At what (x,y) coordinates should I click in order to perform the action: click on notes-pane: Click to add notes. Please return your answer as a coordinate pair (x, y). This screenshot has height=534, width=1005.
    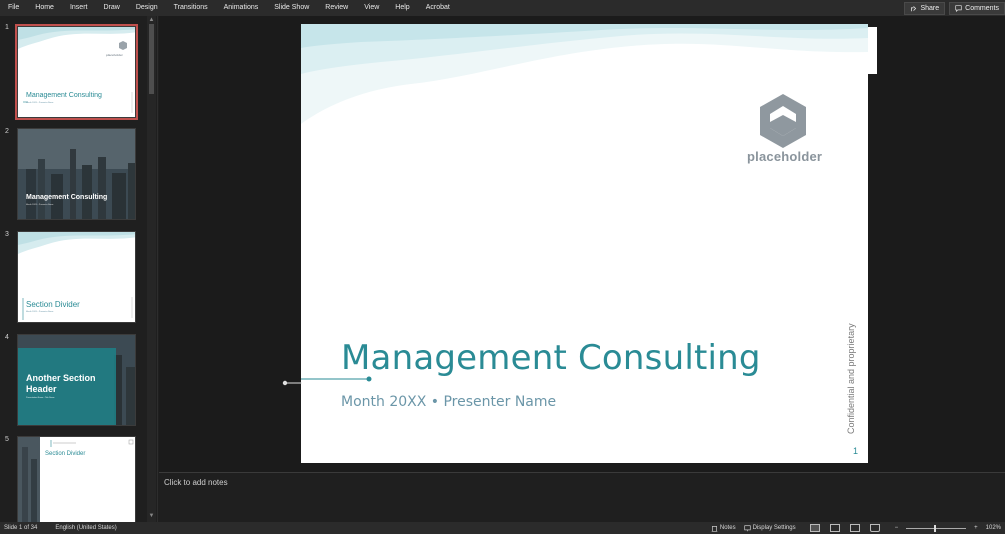
    Looking at the image, I should click on (582, 497).